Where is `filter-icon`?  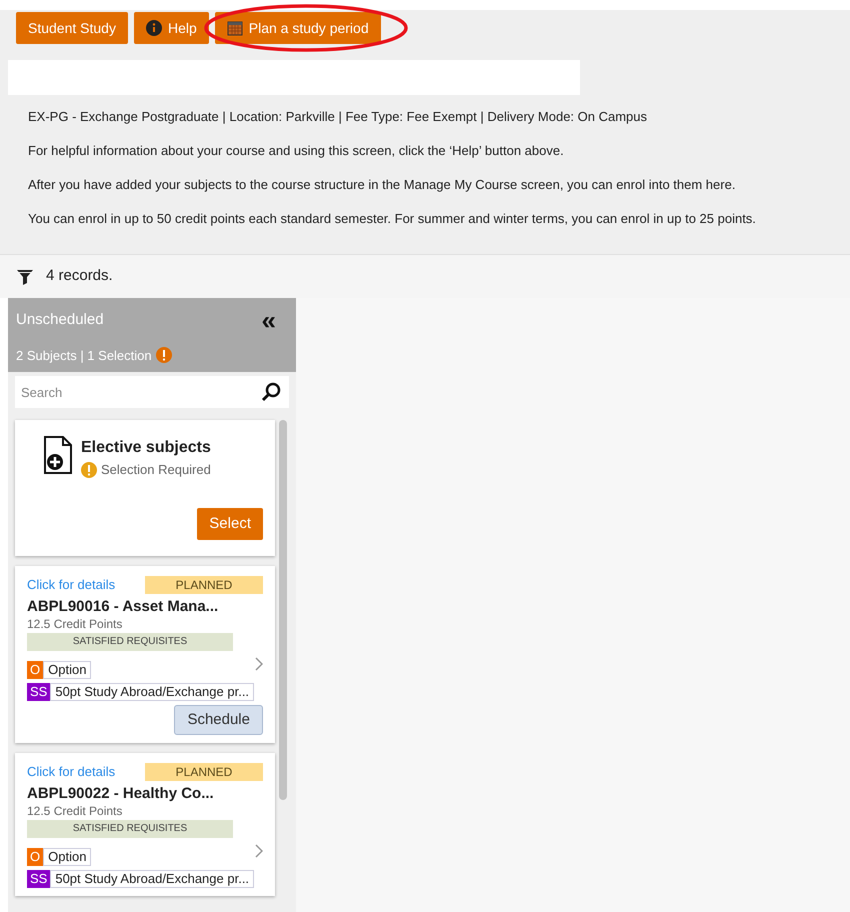 filter-icon is located at coordinates (25, 276).